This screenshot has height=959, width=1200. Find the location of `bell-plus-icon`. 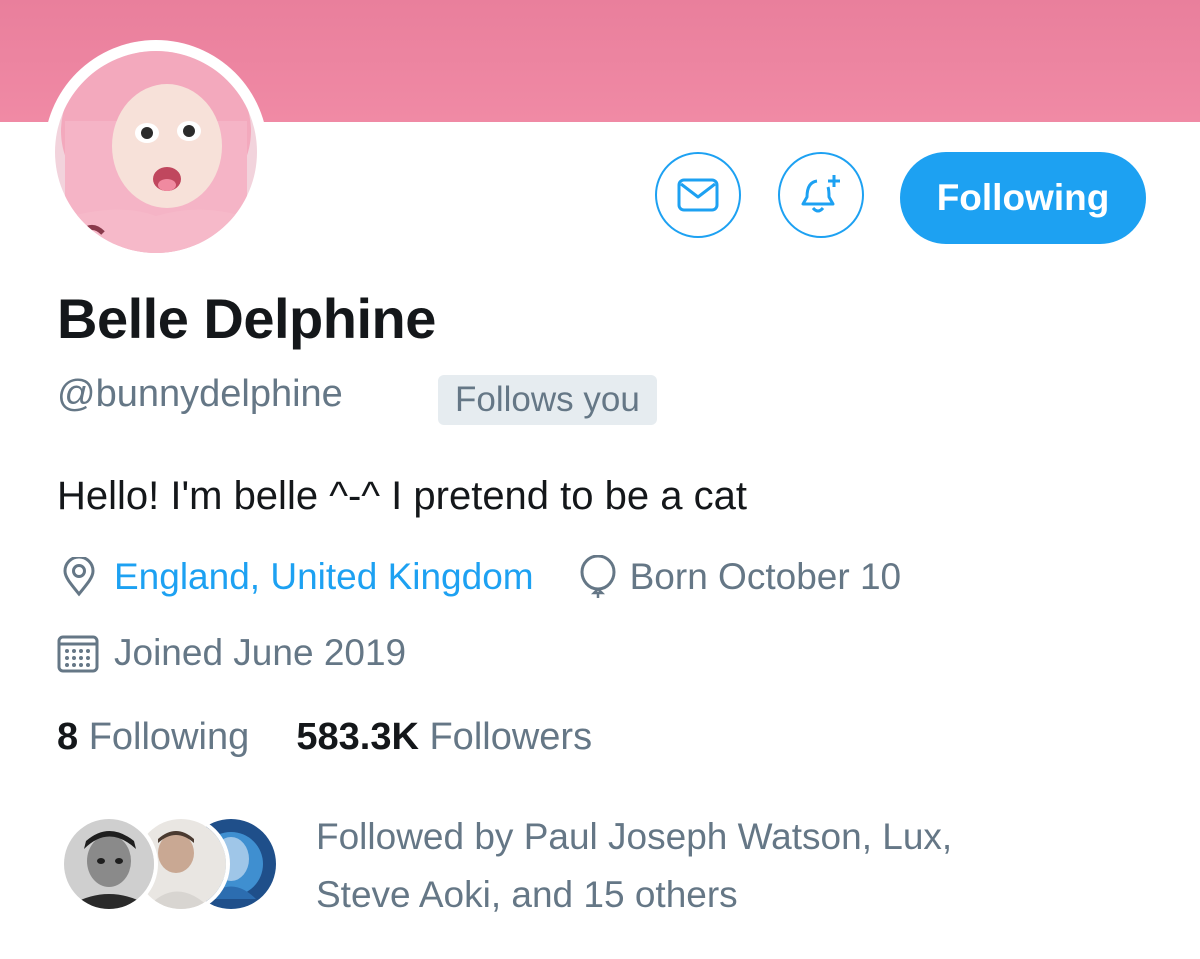

bell-plus-icon is located at coordinates (820, 194).